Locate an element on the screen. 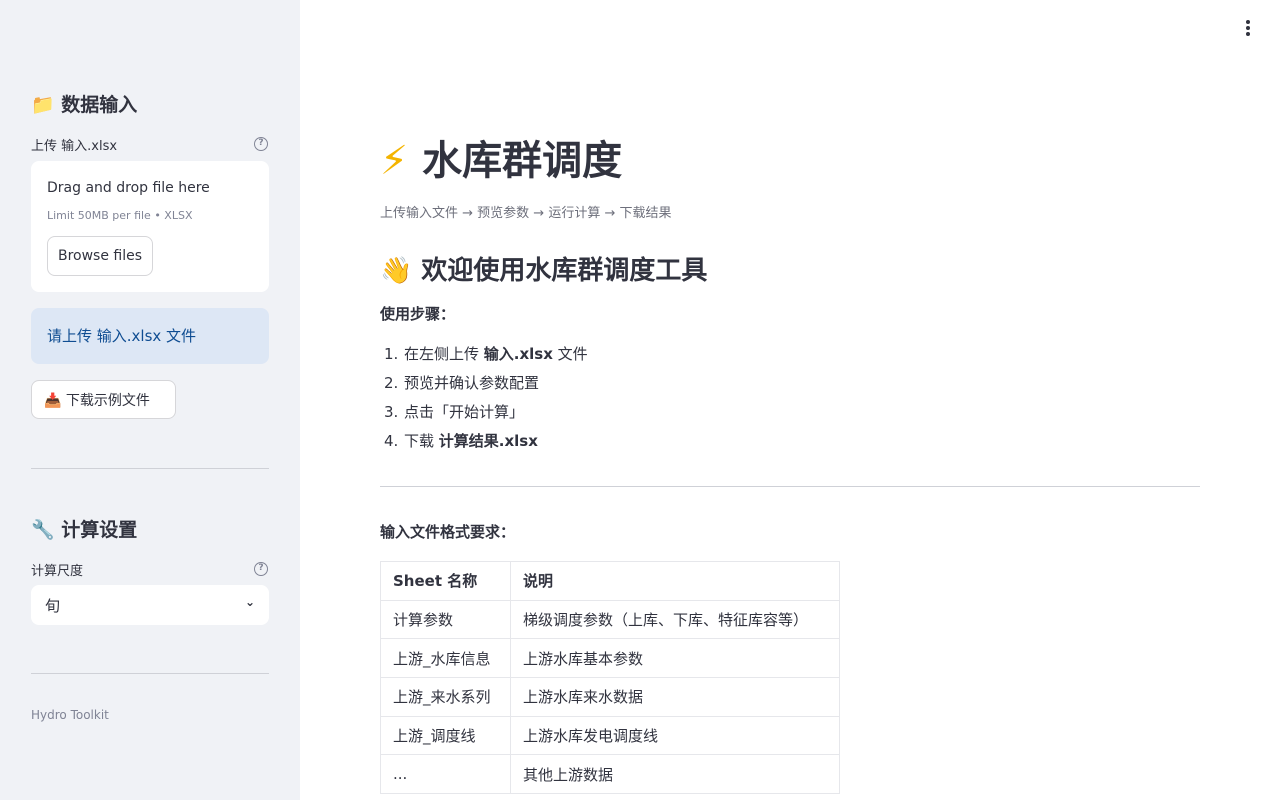 This screenshot has height=800, width=1280. settings-header: 🔧 计算设置 is located at coordinates (84, 530).